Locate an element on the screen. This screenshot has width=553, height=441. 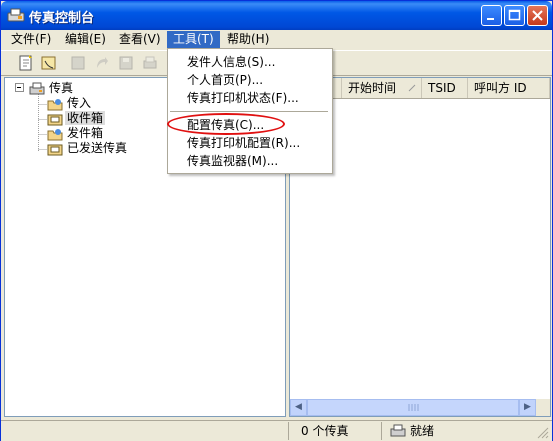
tree-label-sent: 已发送传真 is located at coordinates (97, 148).